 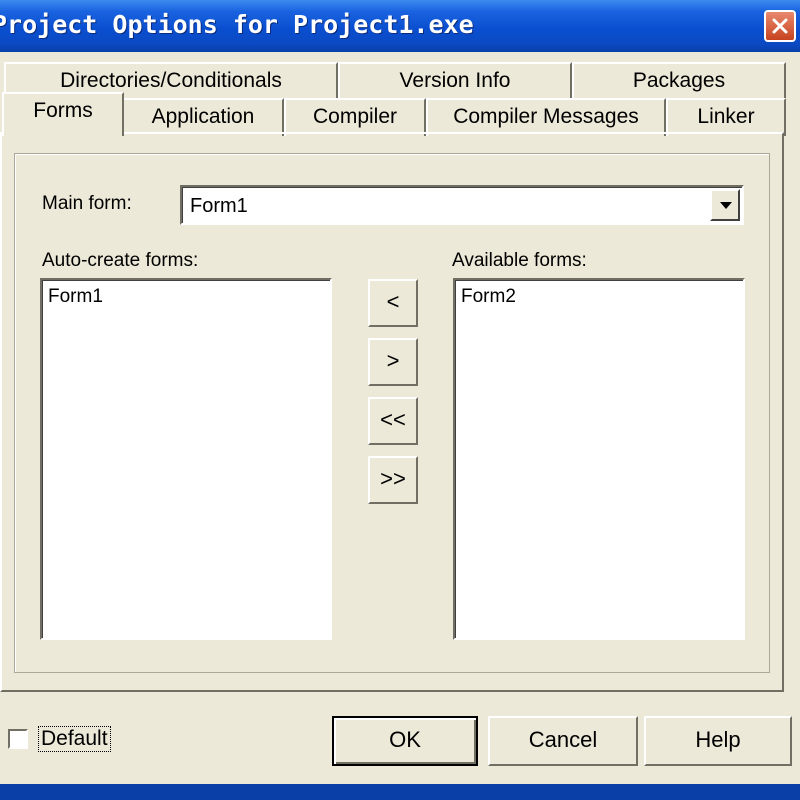 I want to click on tab-label: Compiler Messages, so click(x=546, y=116).